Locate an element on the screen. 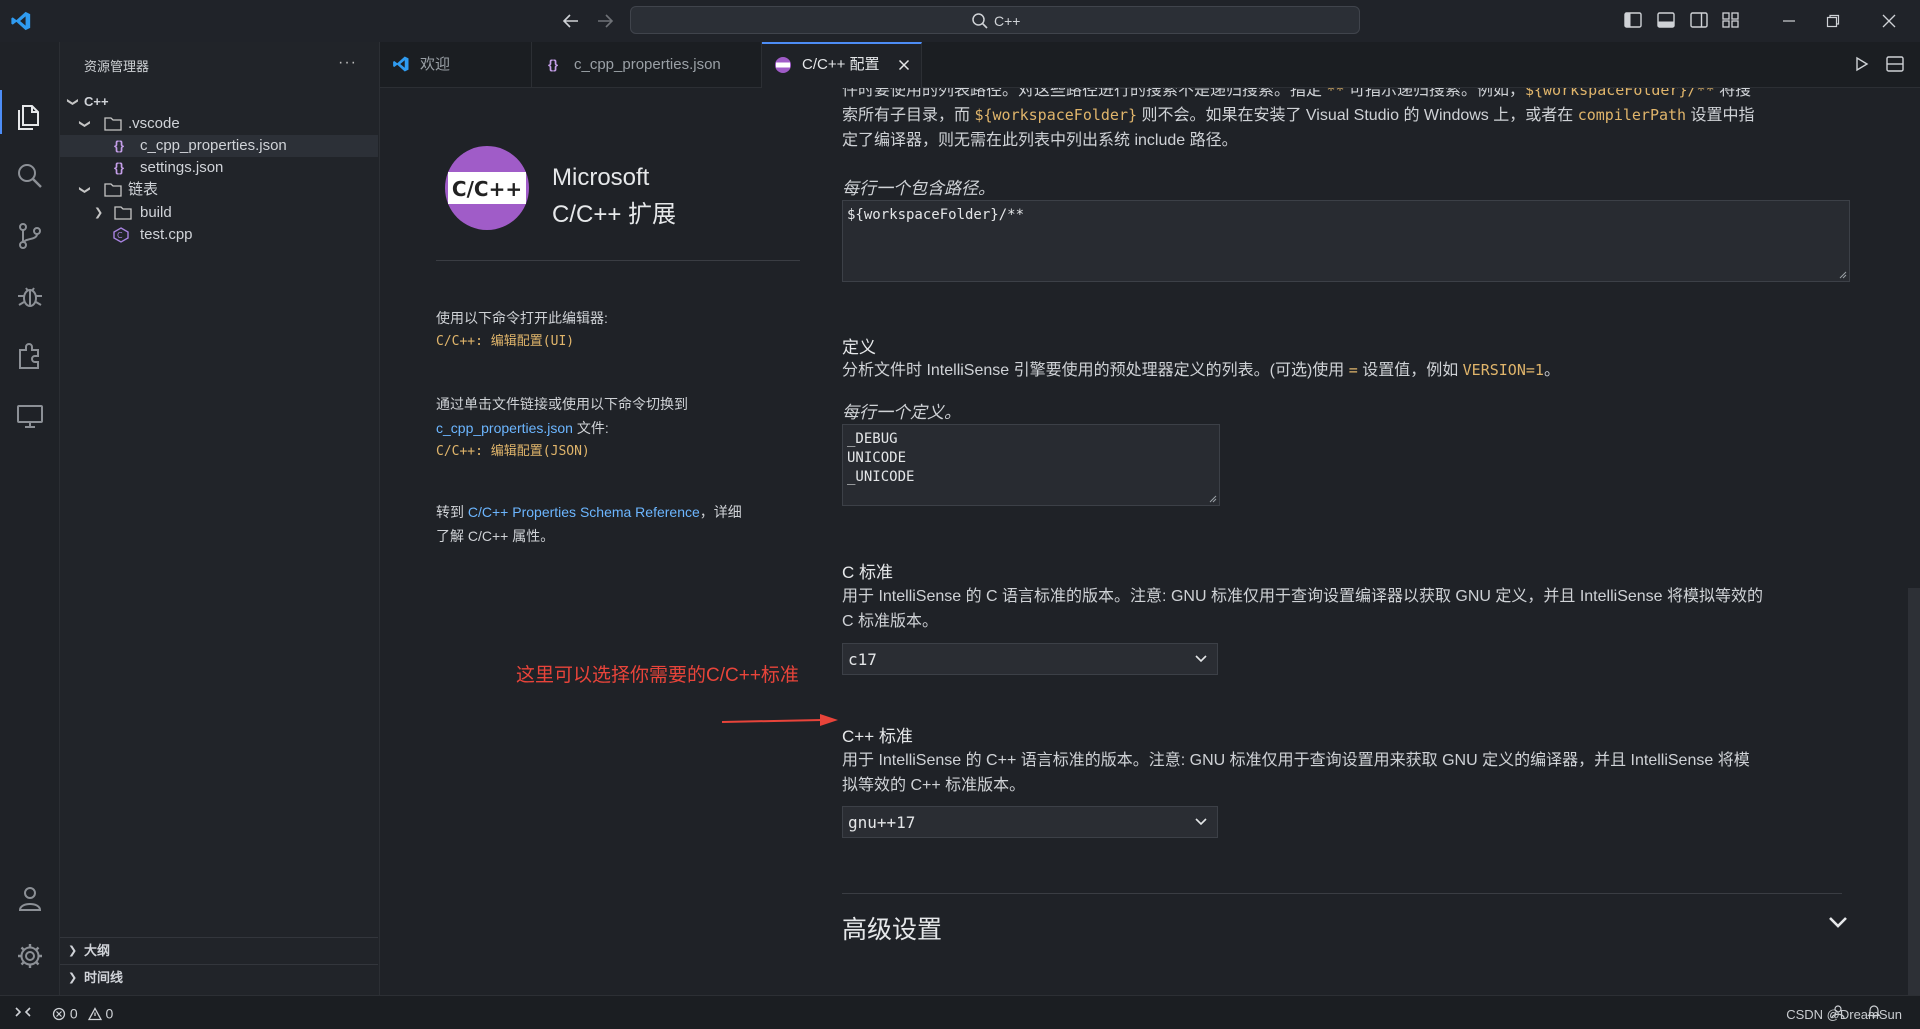 The image size is (1920, 1029). close-tab-icon is located at coordinates (904, 65).